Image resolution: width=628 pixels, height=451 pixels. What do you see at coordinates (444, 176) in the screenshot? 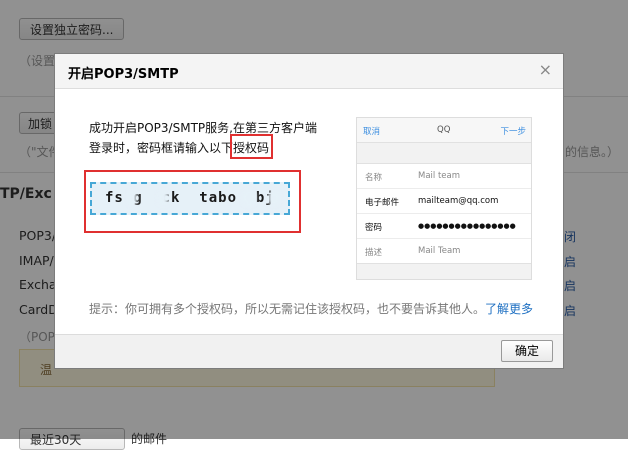
I see `illustration-row-name: 名称 Mail team` at bounding box center [444, 176].